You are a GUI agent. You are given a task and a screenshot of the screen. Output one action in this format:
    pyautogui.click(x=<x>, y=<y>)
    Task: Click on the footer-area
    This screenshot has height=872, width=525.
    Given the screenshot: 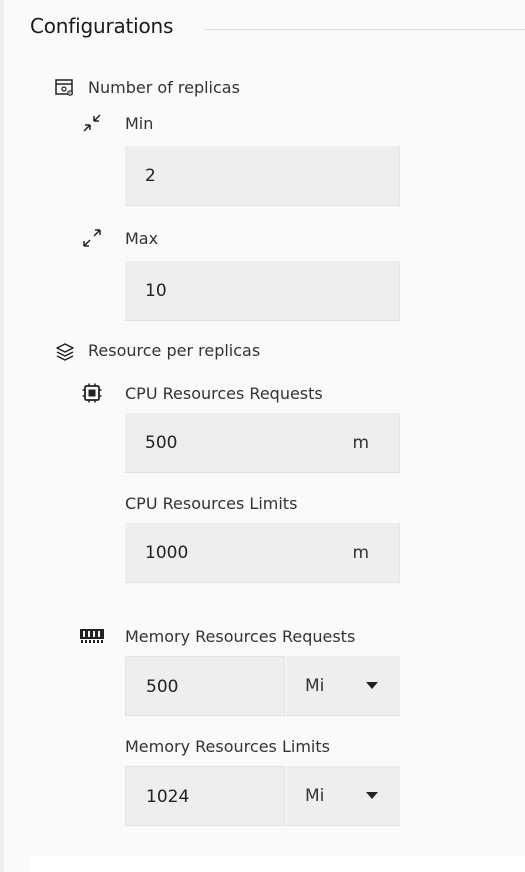 What is the action you would take?
    pyautogui.click(x=277, y=864)
    